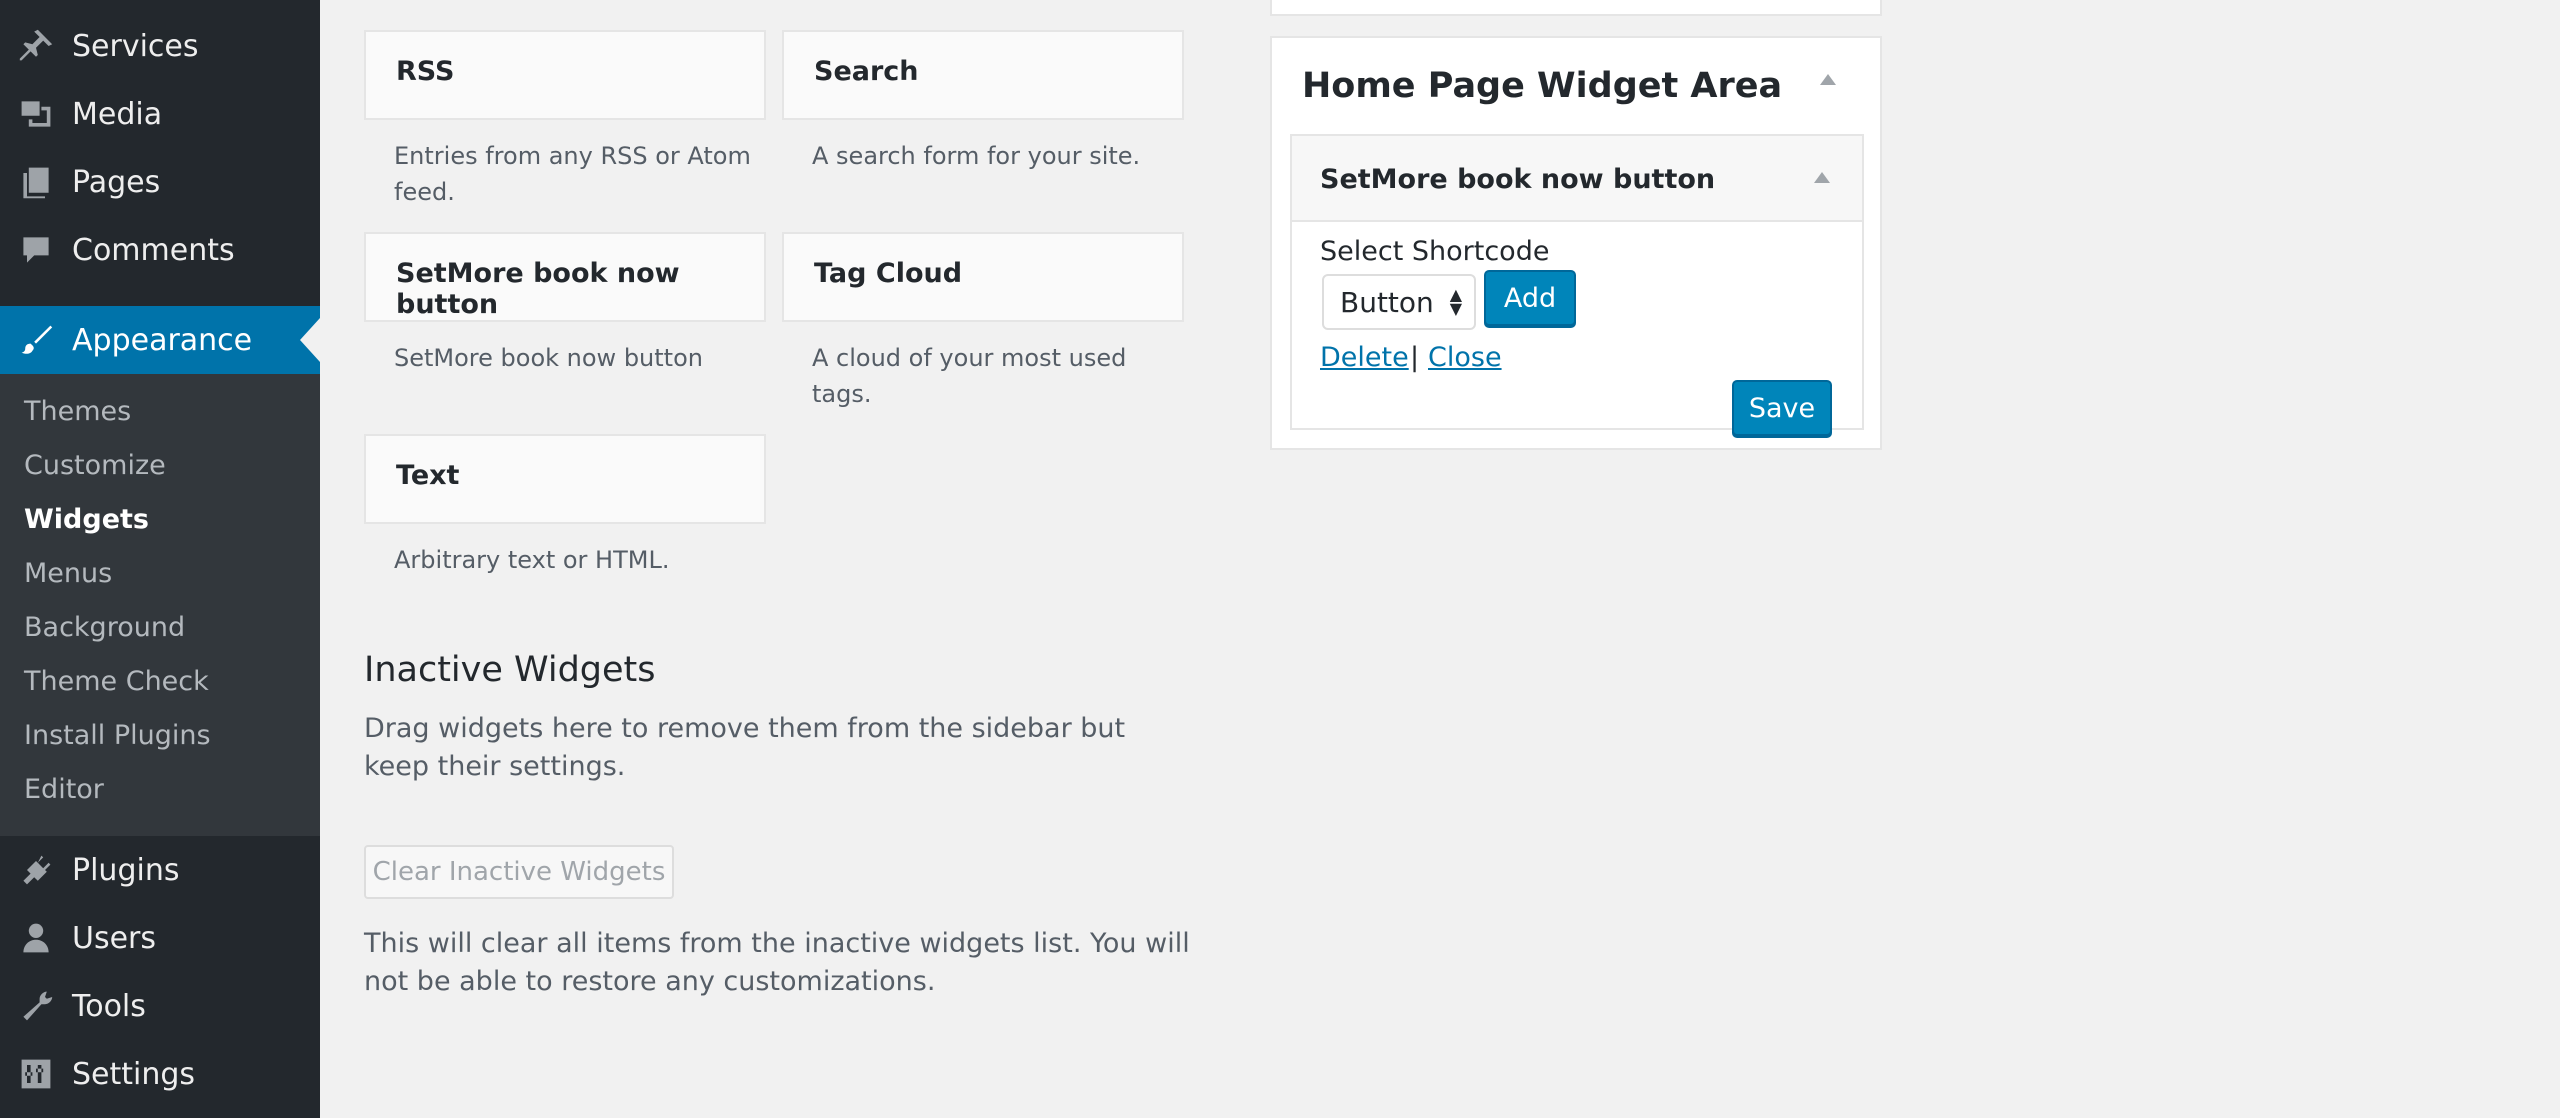 The width and height of the screenshot is (2560, 1118). I want to click on widget-area-title: Home Page Widget Area, so click(1542, 86).